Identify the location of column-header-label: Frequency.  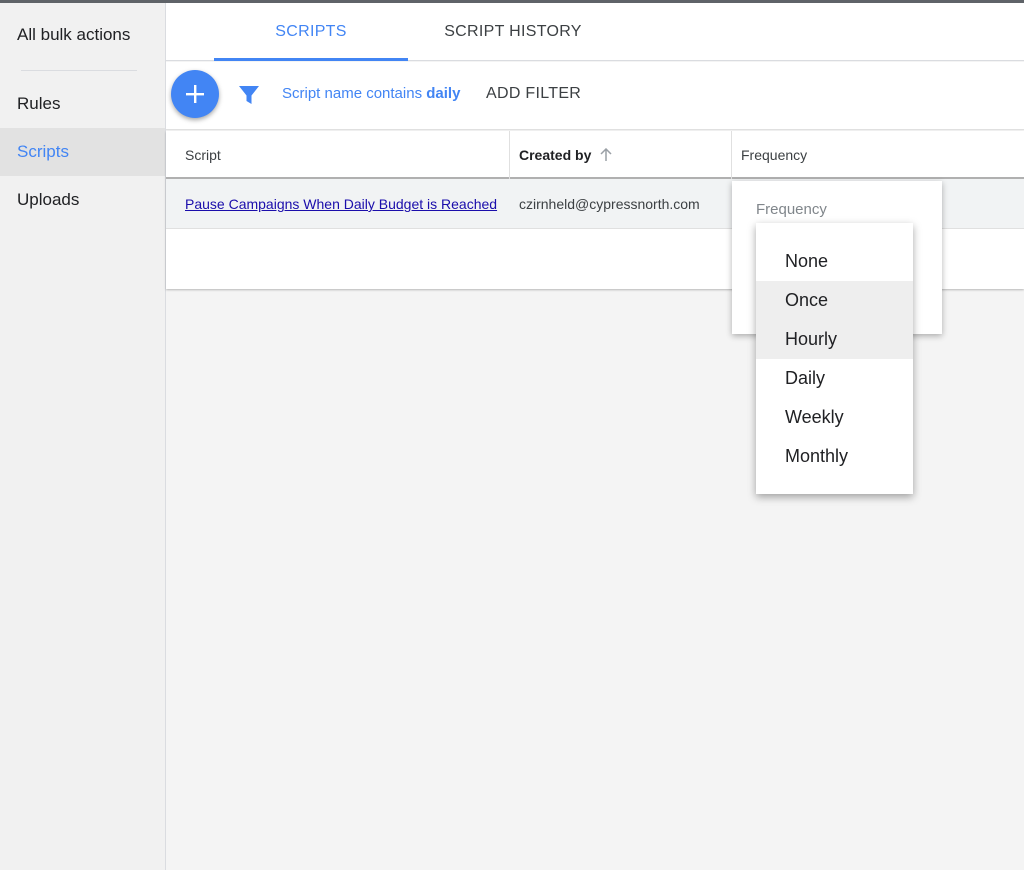
(774, 155).